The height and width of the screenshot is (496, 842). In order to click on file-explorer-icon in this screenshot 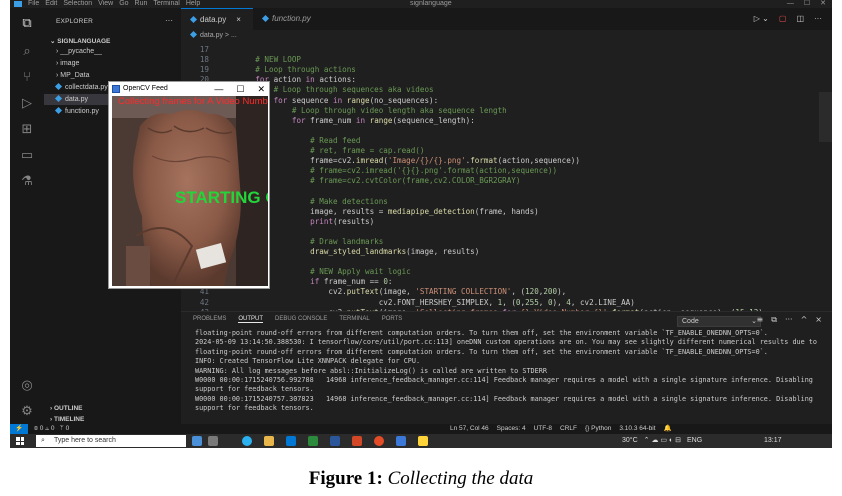, I will do `click(269, 441)`.